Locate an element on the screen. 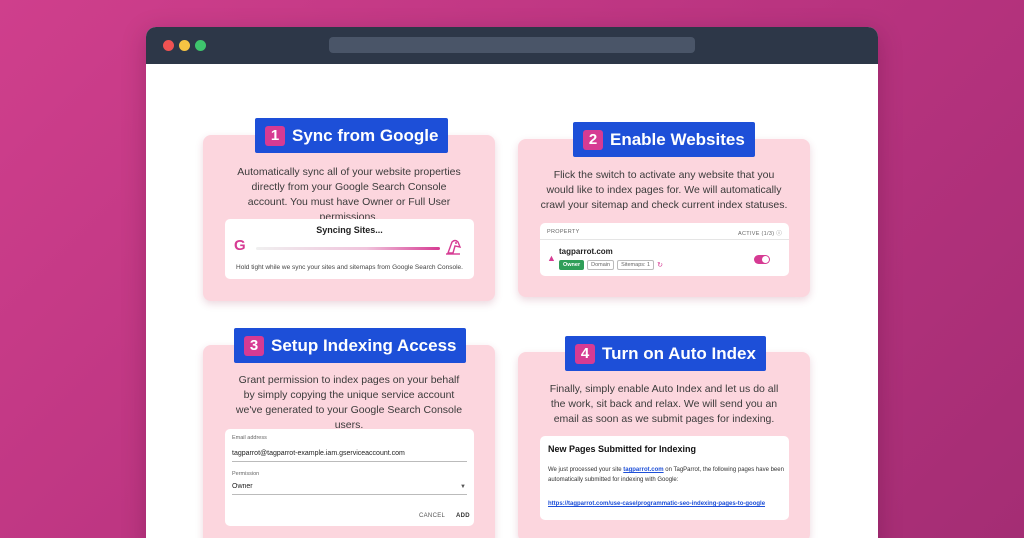 The width and height of the screenshot is (1024, 538). permission-label: Permission is located at coordinates (246, 474).